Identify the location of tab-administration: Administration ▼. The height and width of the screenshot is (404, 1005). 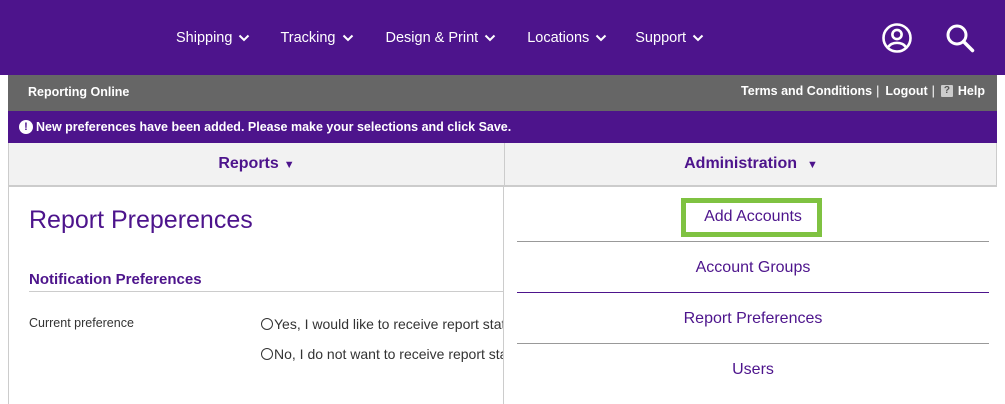
(750, 164).